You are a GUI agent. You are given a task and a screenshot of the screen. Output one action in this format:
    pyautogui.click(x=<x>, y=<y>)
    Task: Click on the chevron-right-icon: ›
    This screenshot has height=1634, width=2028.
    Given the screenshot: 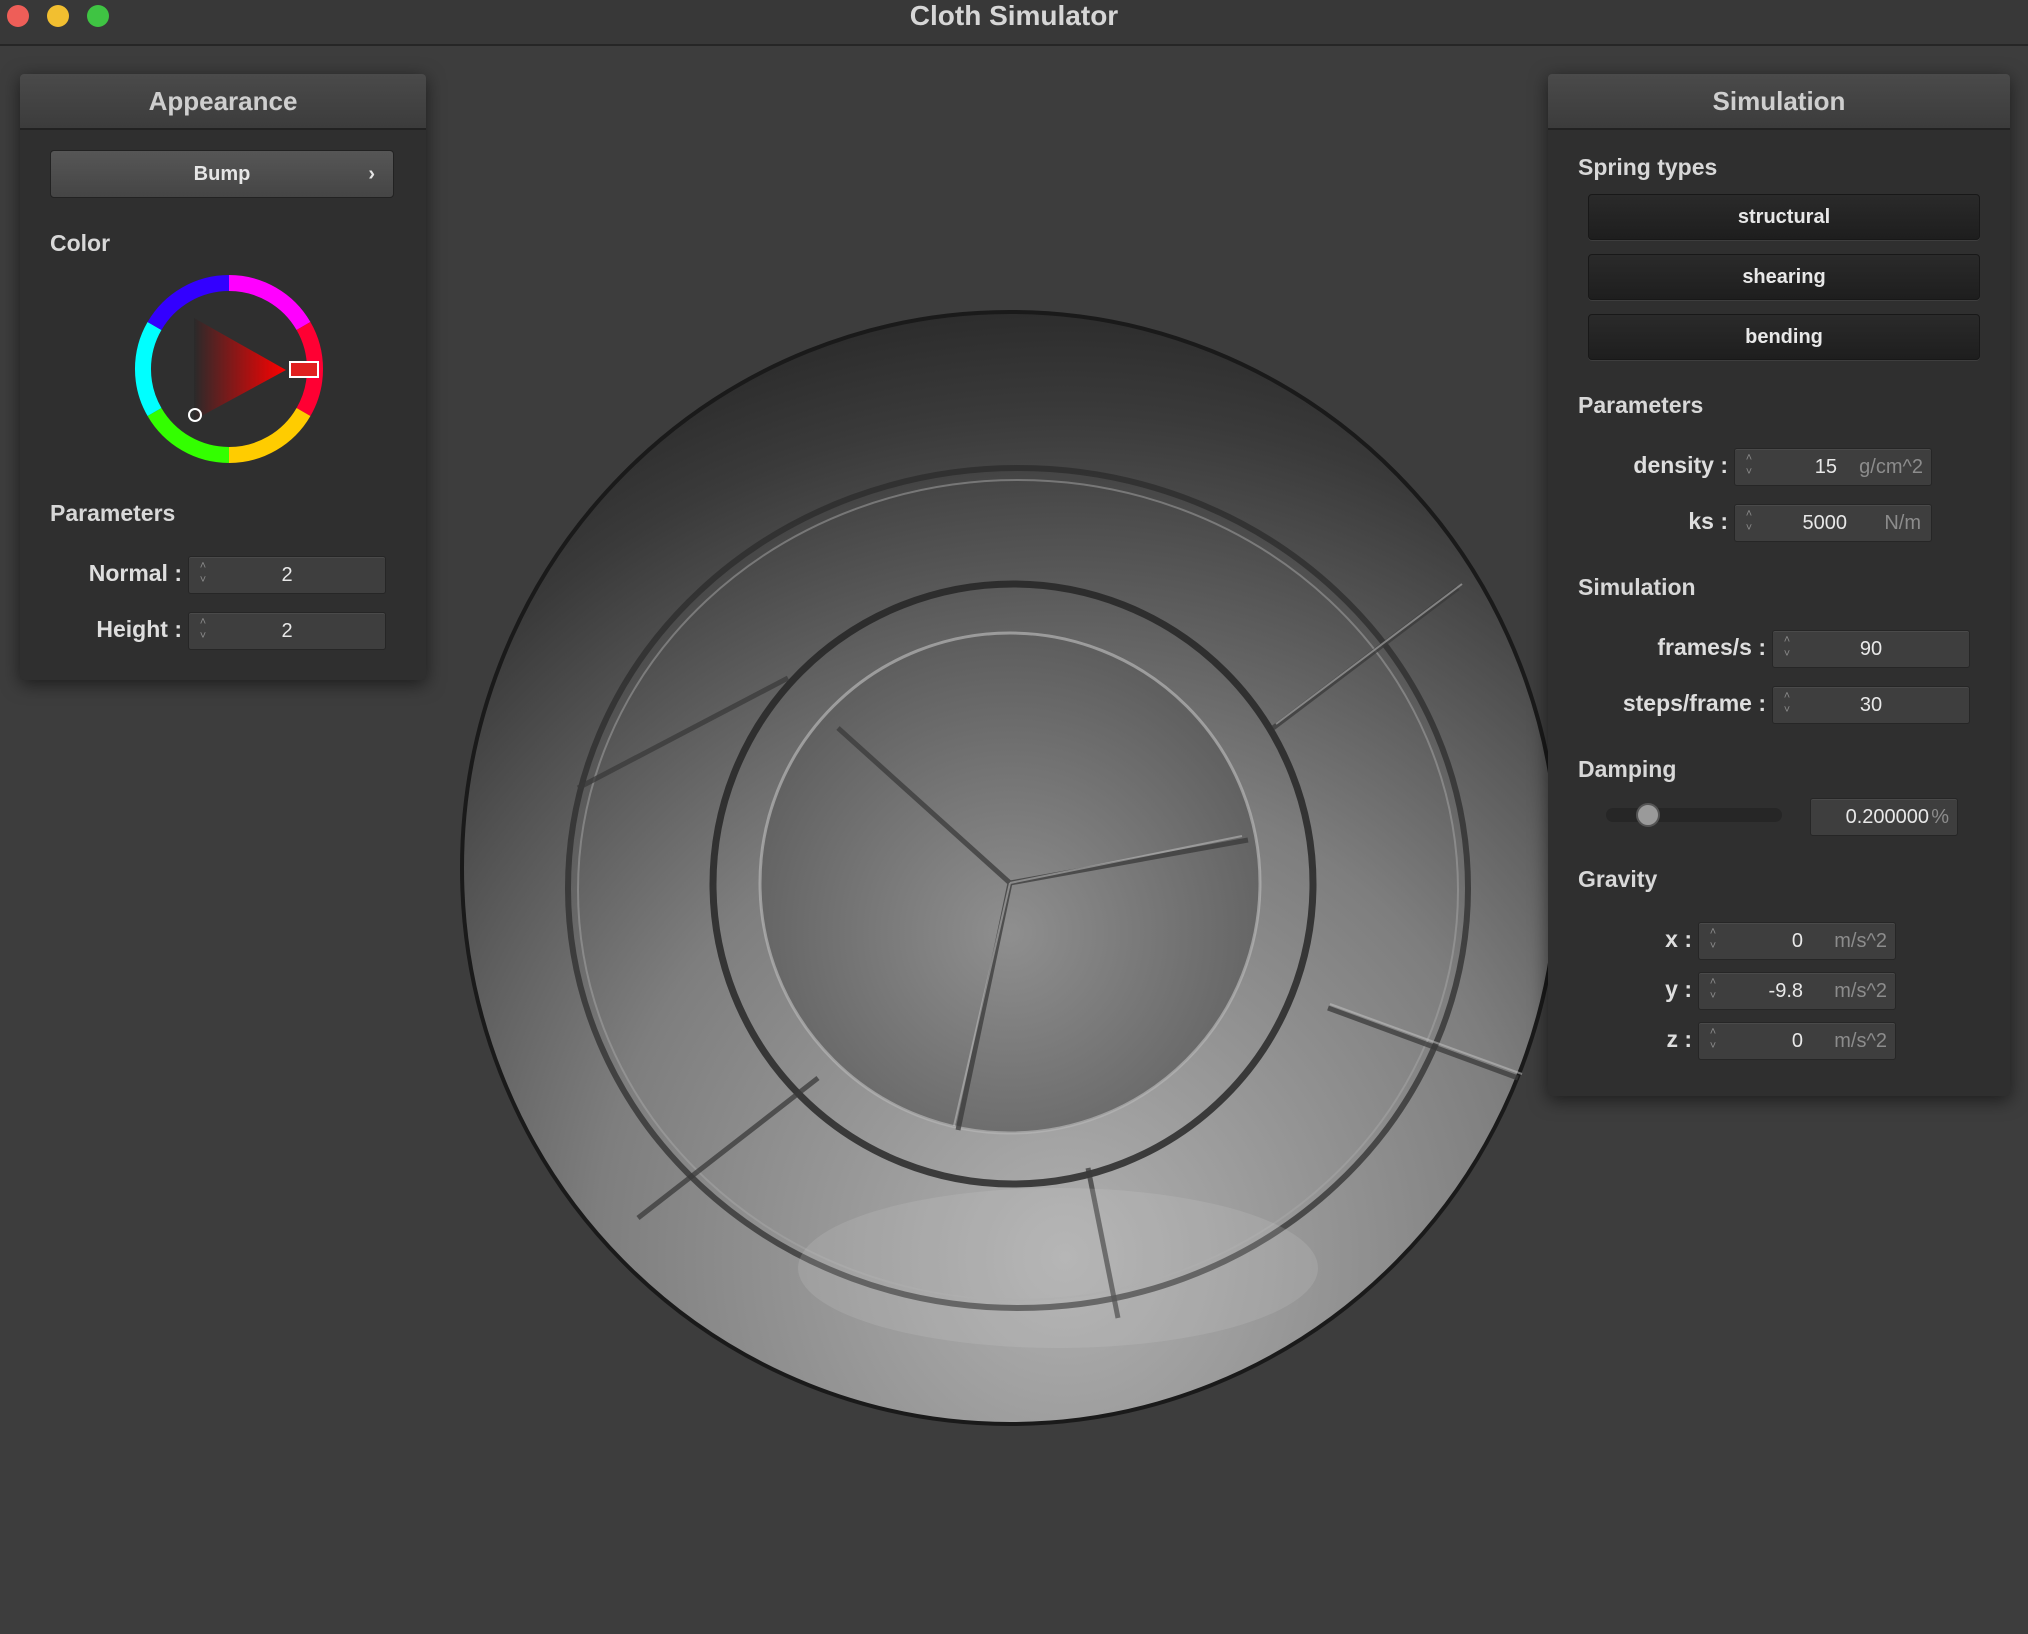 What is the action you would take?
    pyautogui.click(x=371, y=174)
    